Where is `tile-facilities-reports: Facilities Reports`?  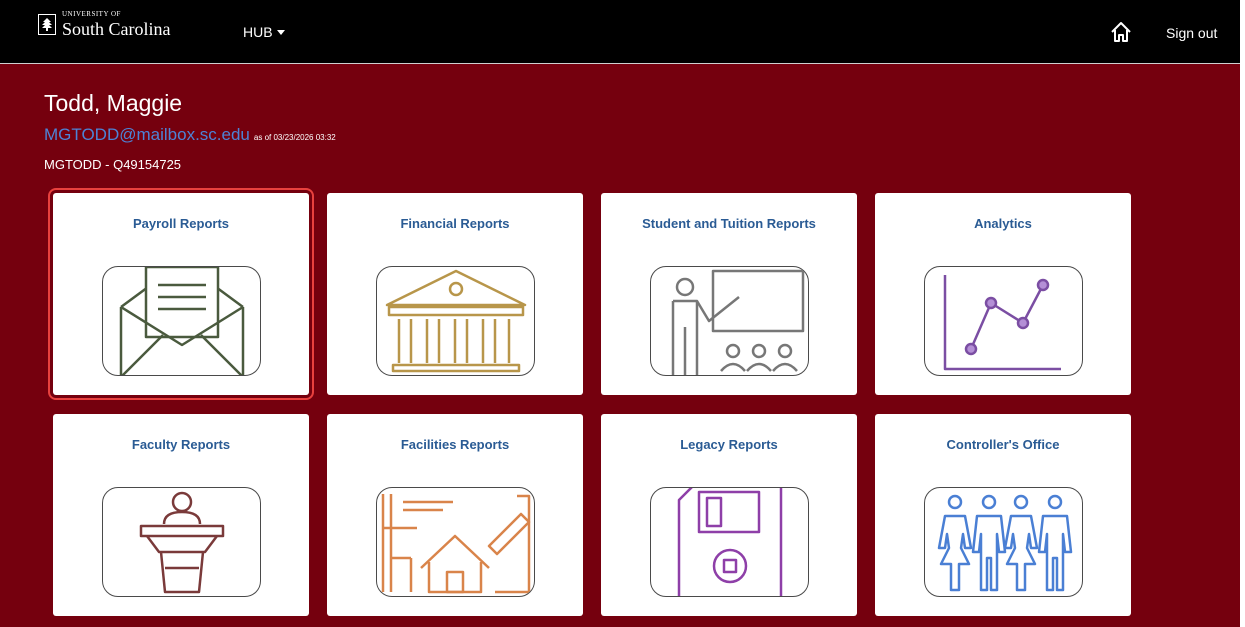 tile-facilities-reports: Facilities Reports is located at coordinates (455, 515).